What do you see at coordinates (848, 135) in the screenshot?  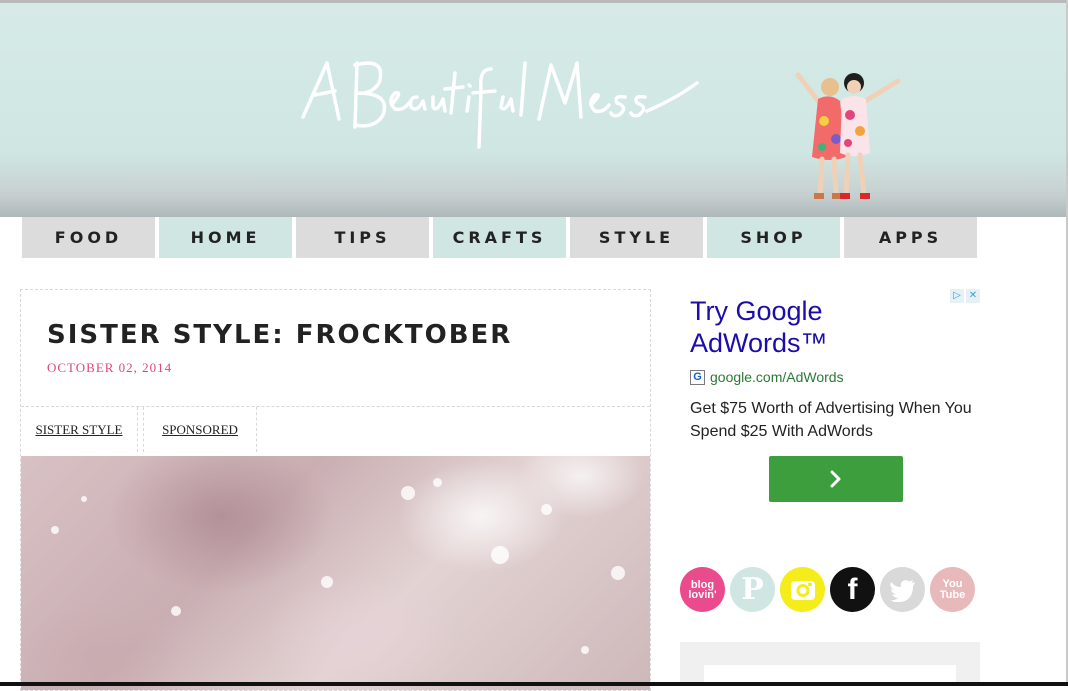 I see `header-photo-girls` at bounding box center [848, 135].